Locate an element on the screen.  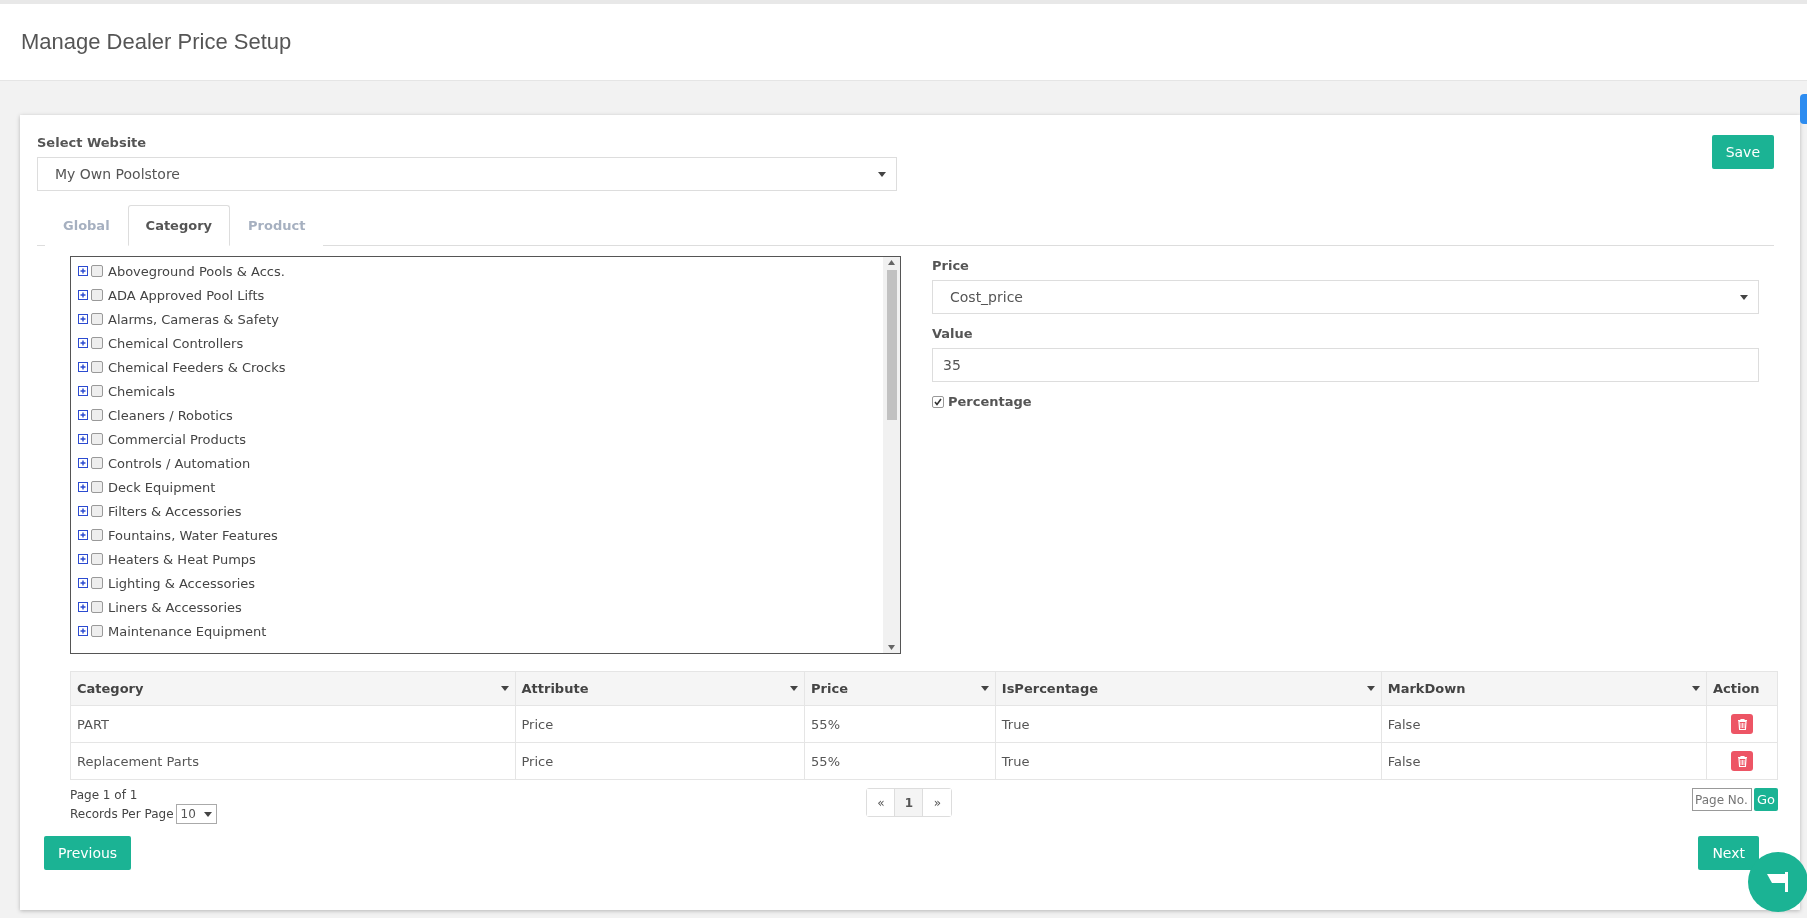
field-label: Price is located at coordinates (951, 265).